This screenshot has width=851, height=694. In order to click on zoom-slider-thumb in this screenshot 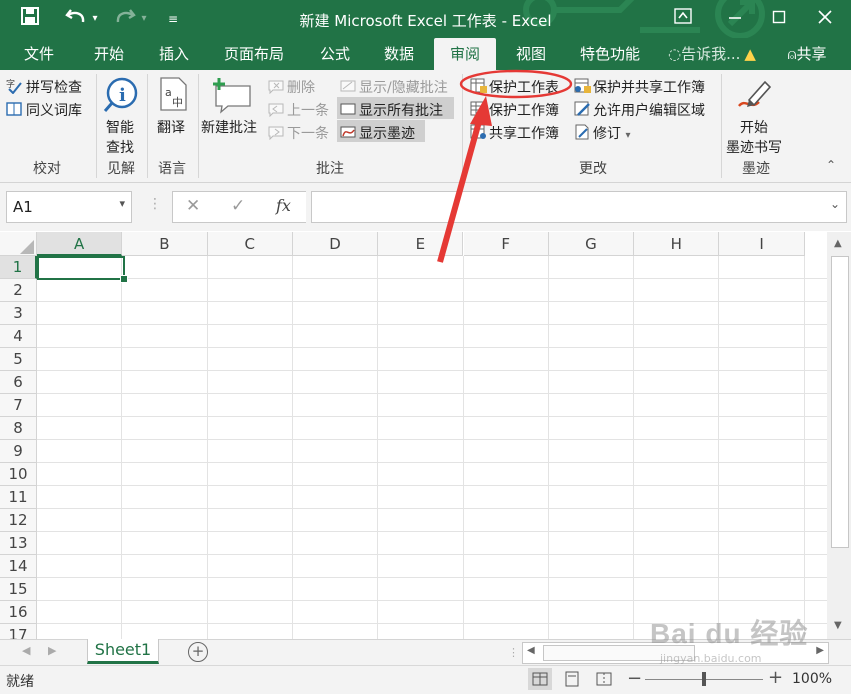, I will do `click(704, 679)`.